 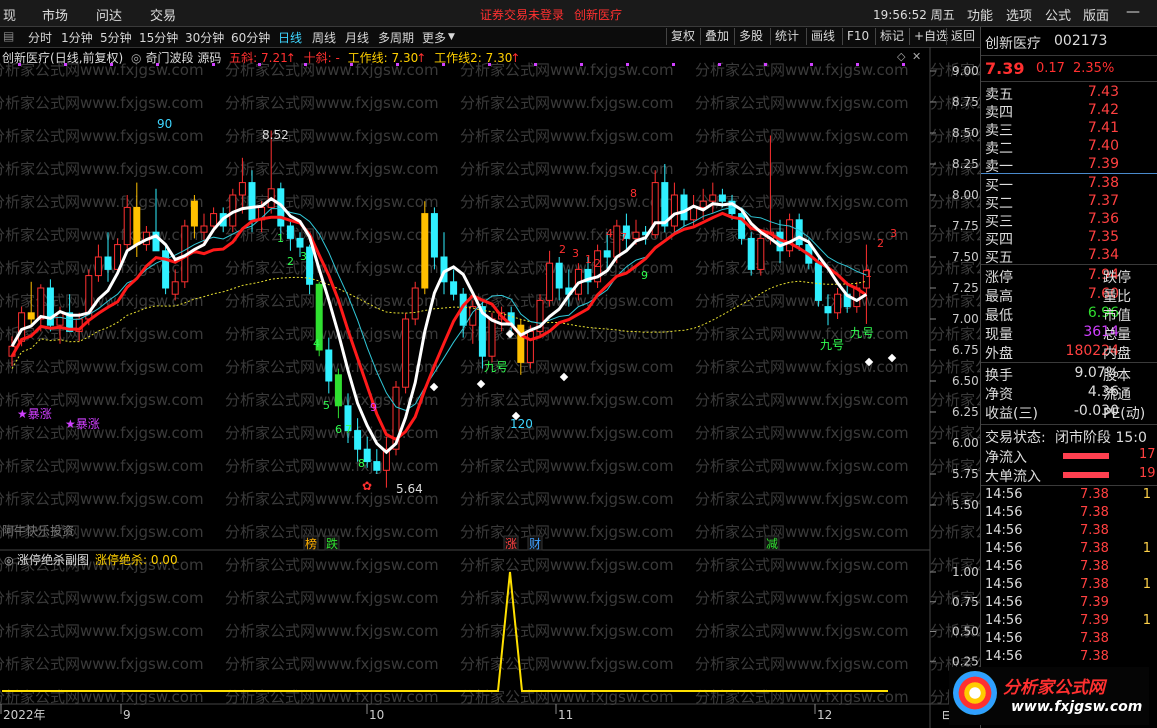 I want to click on period-tab-weekly: 周线, so click(x=324, y=37).